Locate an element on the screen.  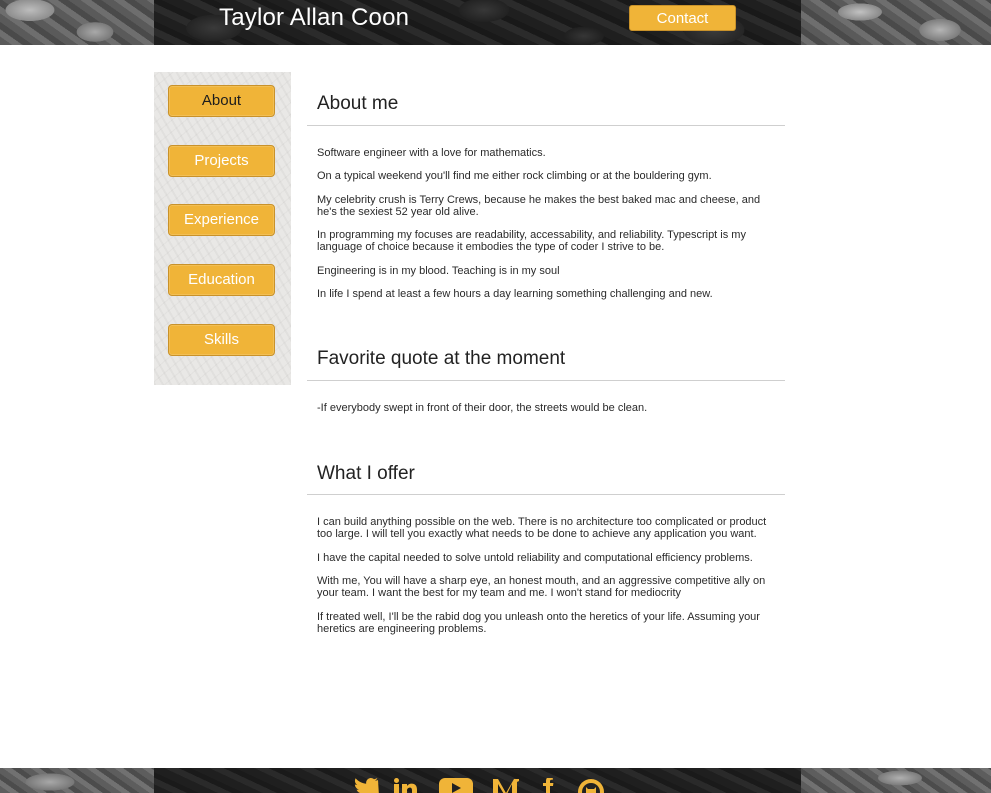
twitter-icon is located at coordinates (365, 785).